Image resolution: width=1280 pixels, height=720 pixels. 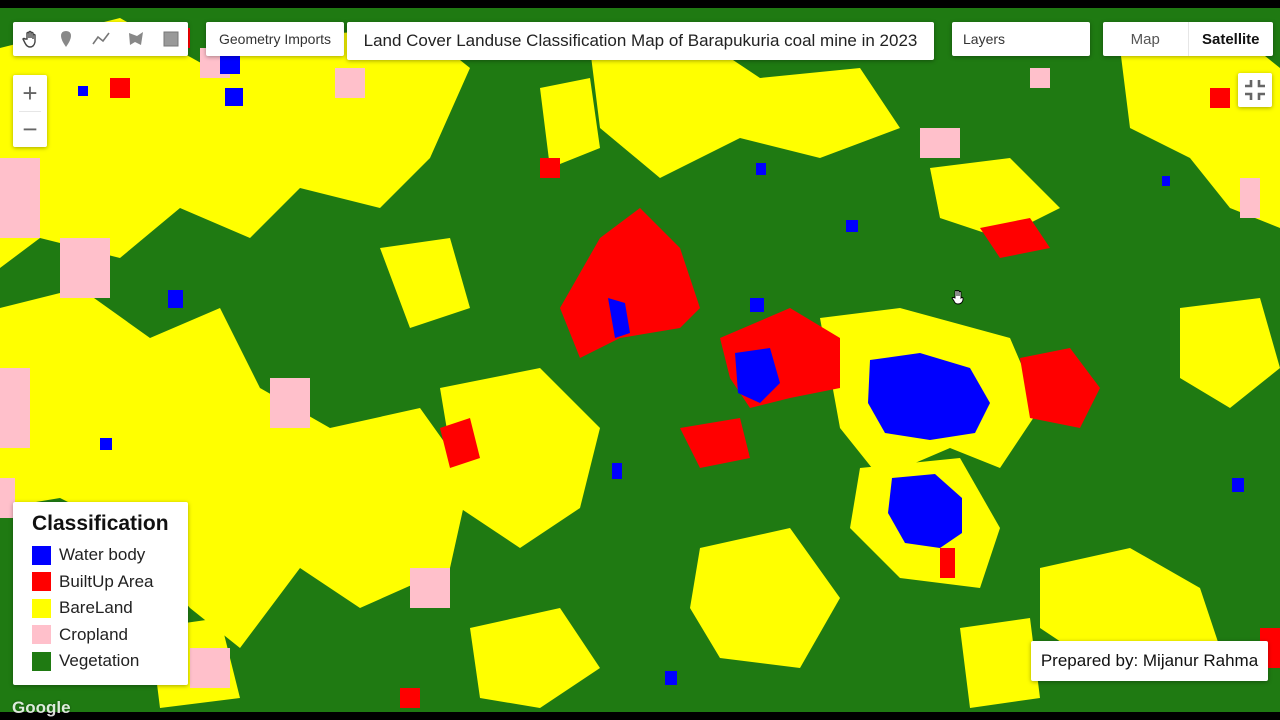 I want to click on rectangle-icon, so click(x=170, y=39).